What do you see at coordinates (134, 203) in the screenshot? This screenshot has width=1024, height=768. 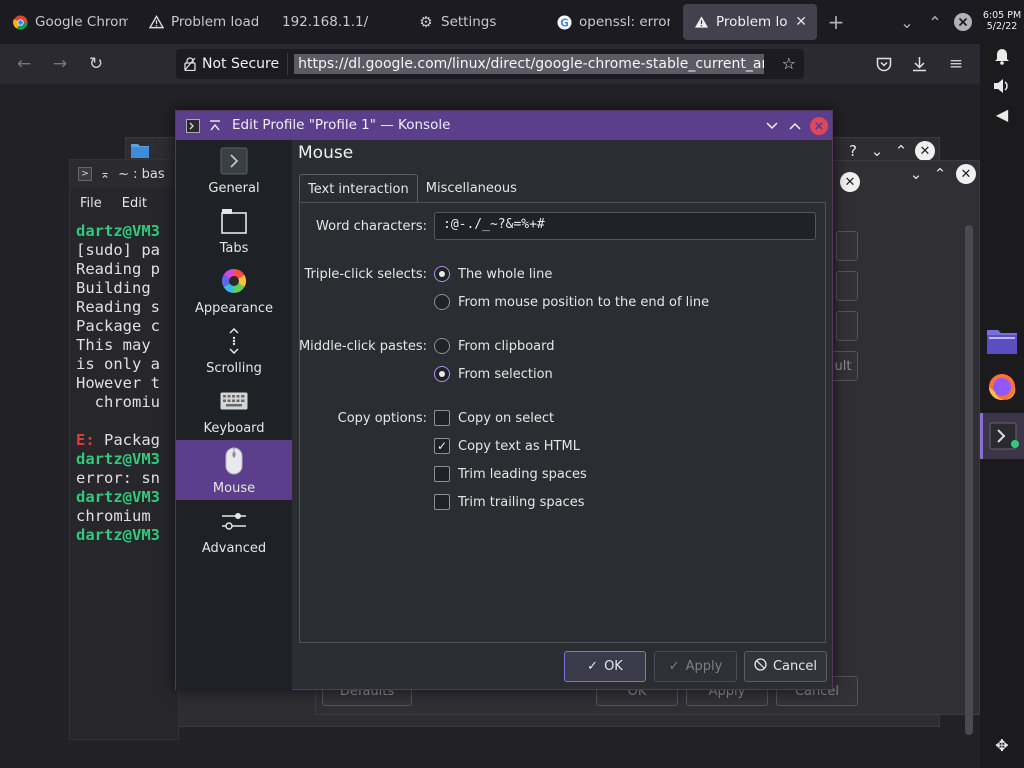 I see `menu-edit: Edit` at bounding box center [134, 203].